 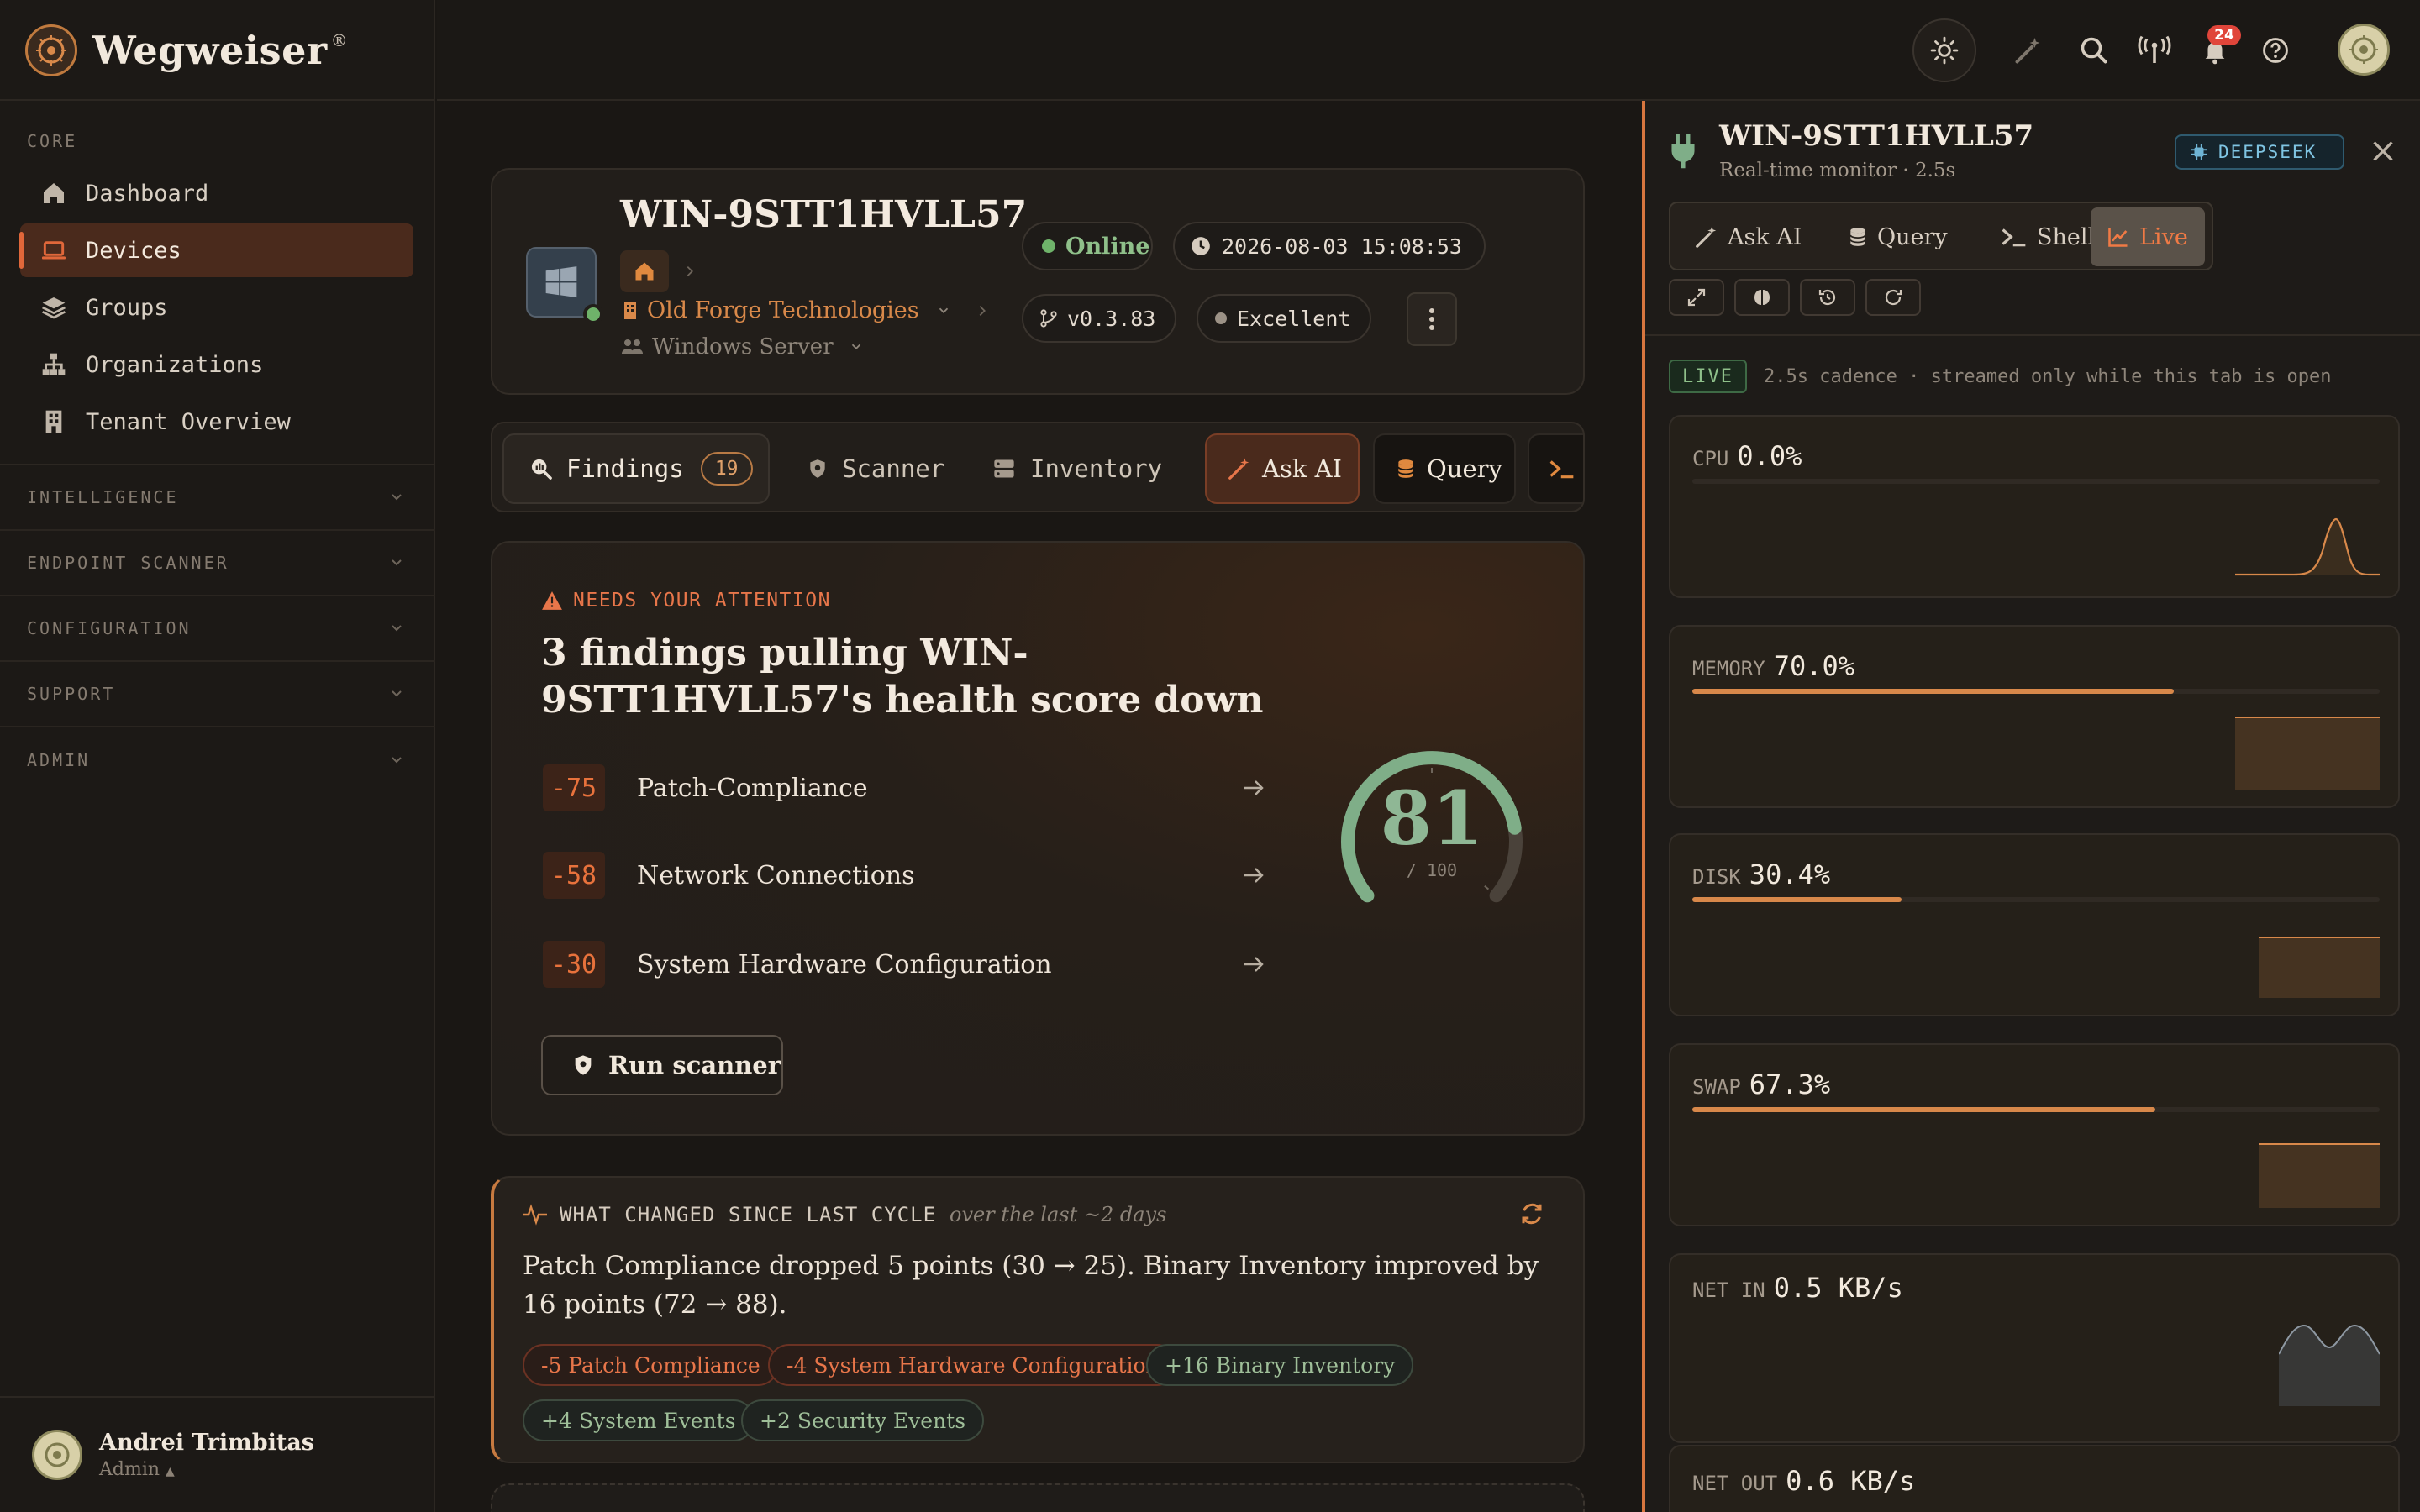 I want to click on metric-label: CPU 0.0%, so click(x=1747, y=456).